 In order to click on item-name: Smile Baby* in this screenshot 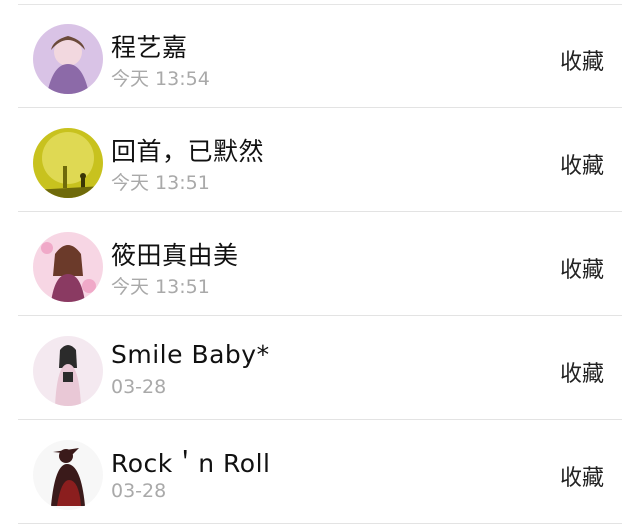, I will do `click(190, 354)`.